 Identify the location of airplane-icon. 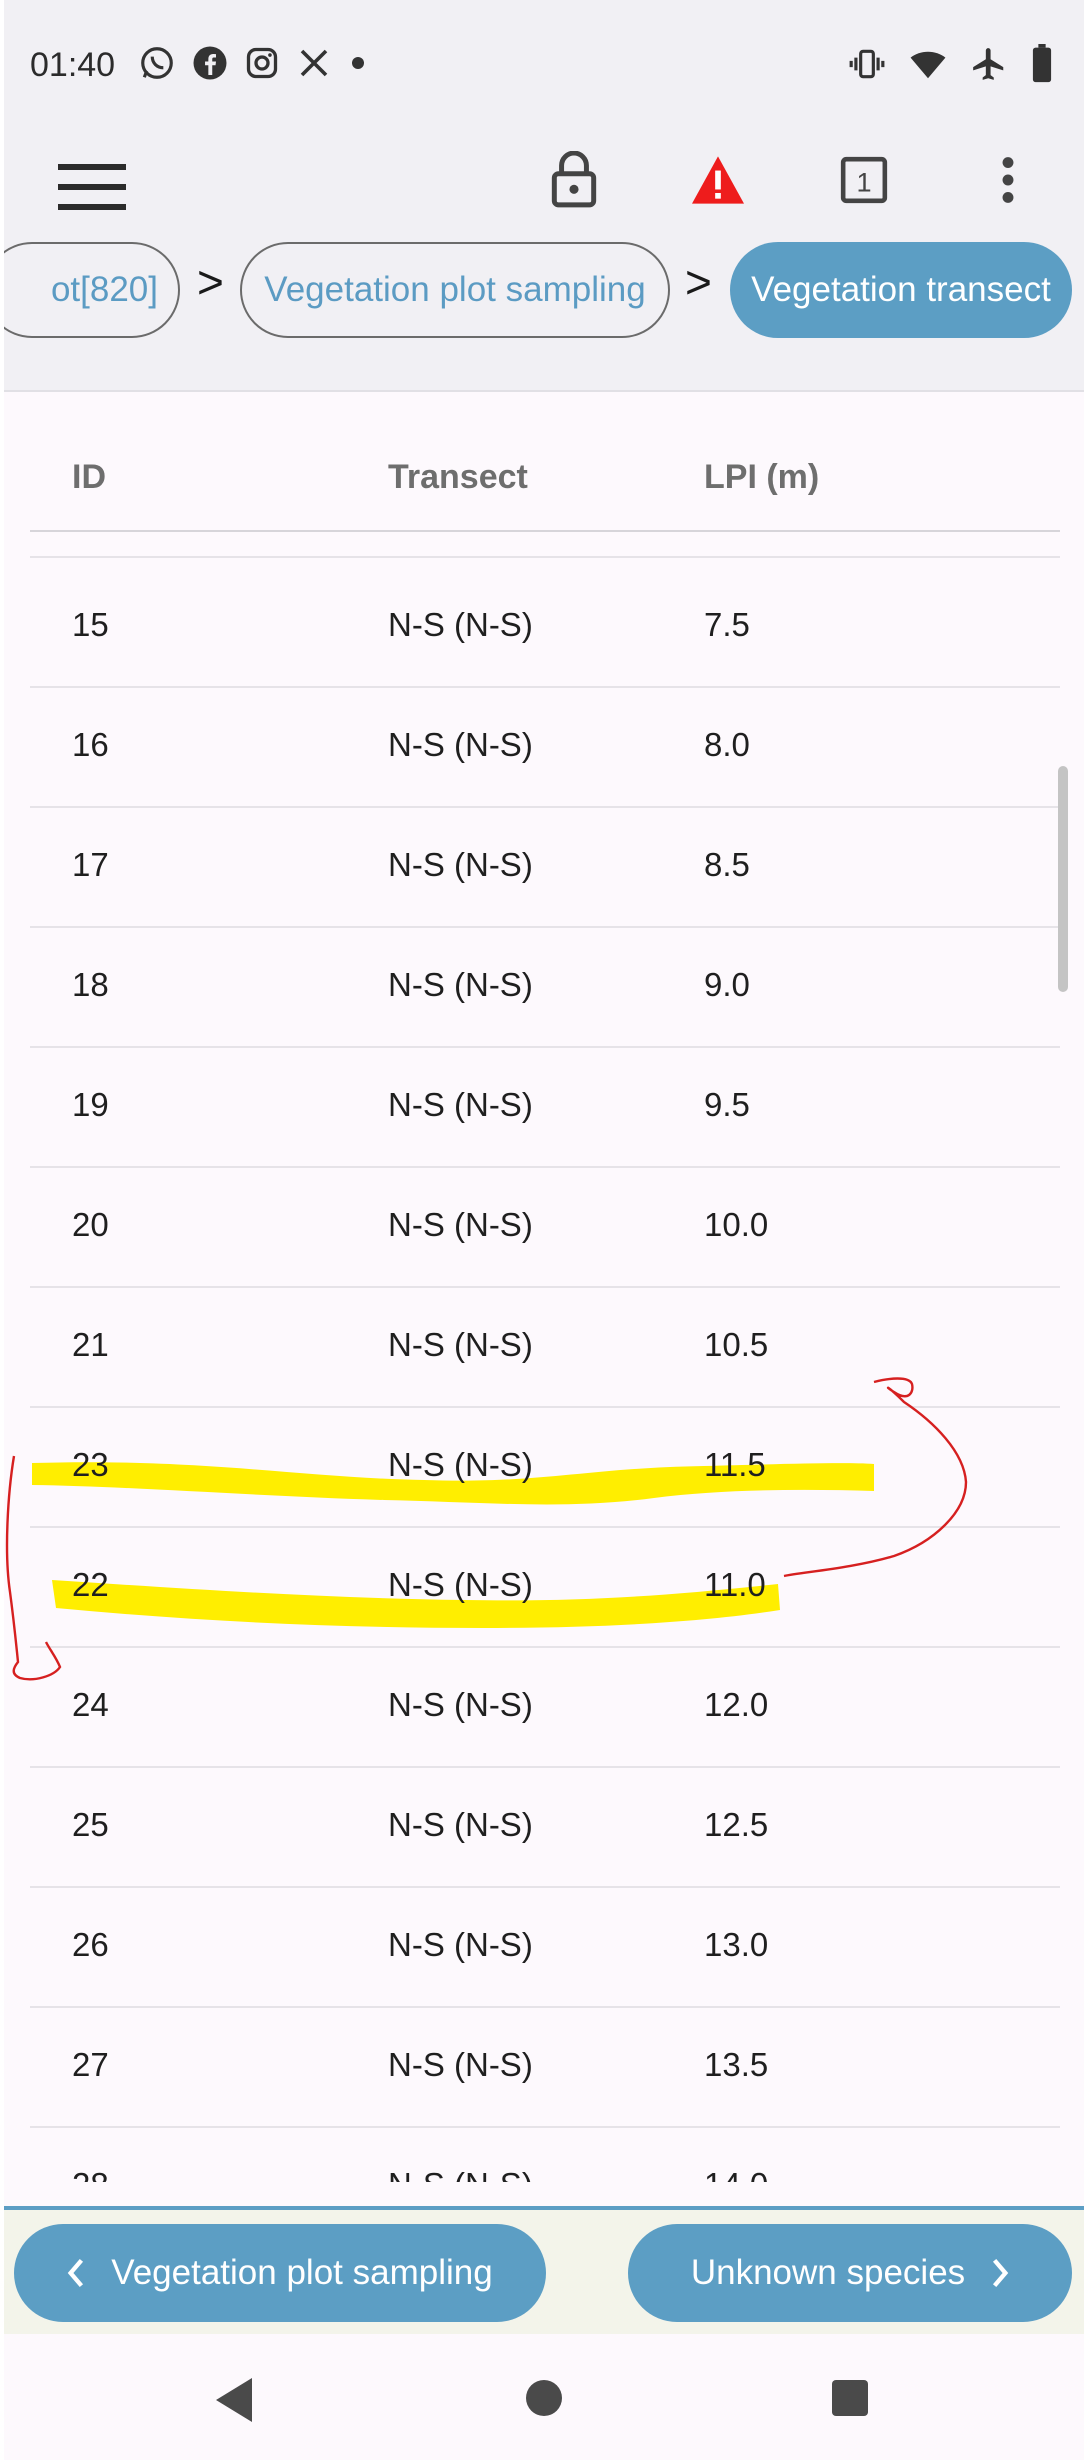
(988, 64).